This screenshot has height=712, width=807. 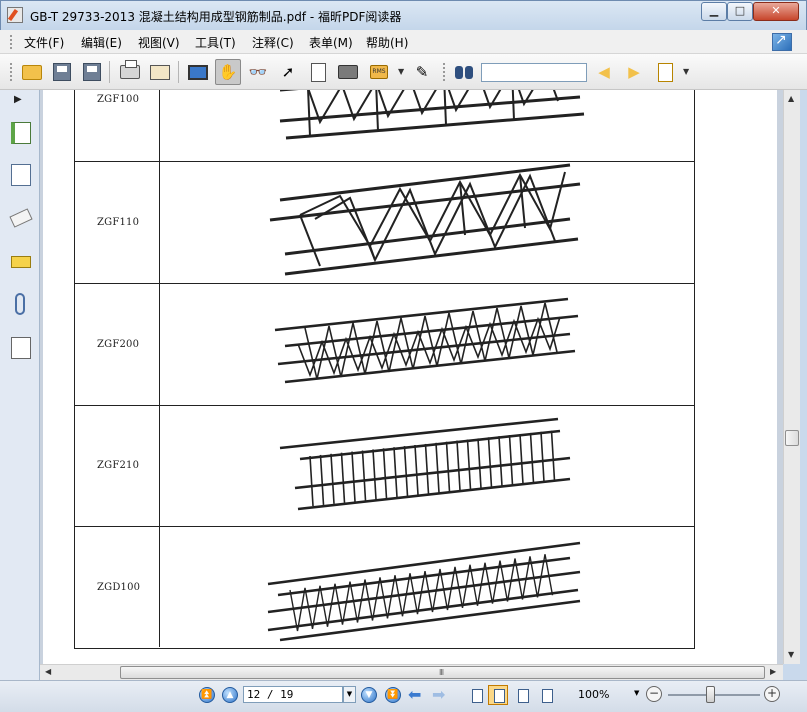 I want to click on sign-icon: ✎, so click(x=422, y=72).